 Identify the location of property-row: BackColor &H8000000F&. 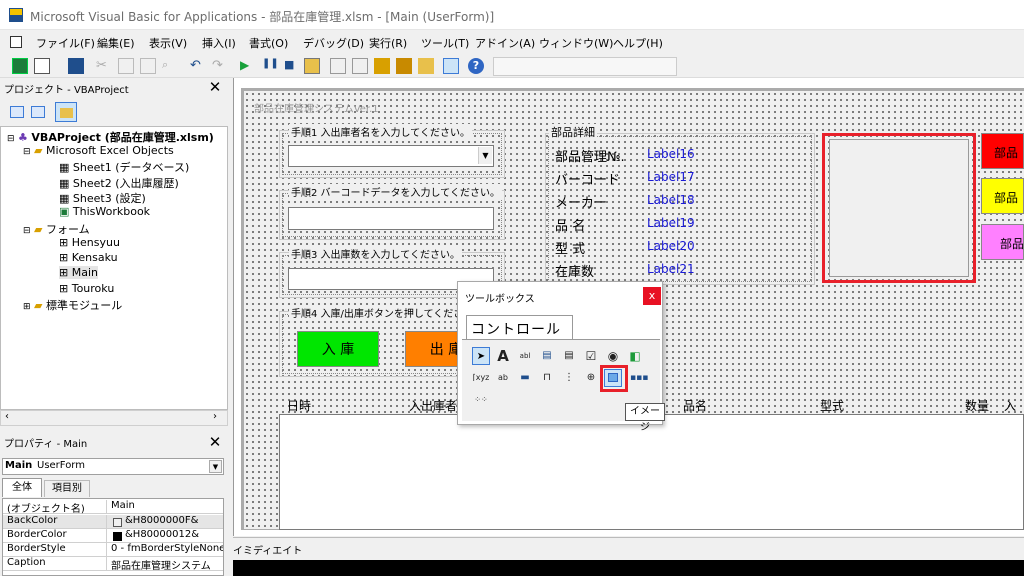
(113, 522).